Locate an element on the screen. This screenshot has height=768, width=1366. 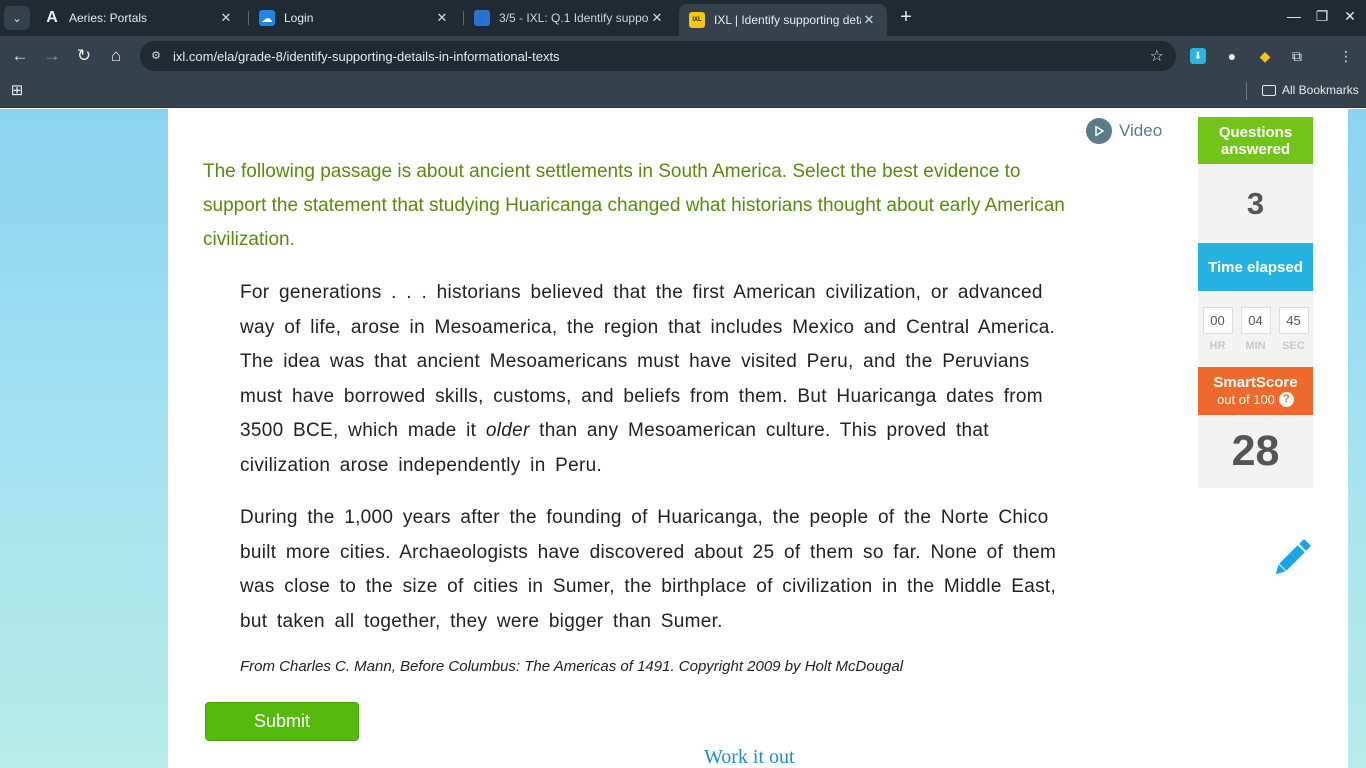
arrow-right-icon: → is located at coordinates (52, 55).